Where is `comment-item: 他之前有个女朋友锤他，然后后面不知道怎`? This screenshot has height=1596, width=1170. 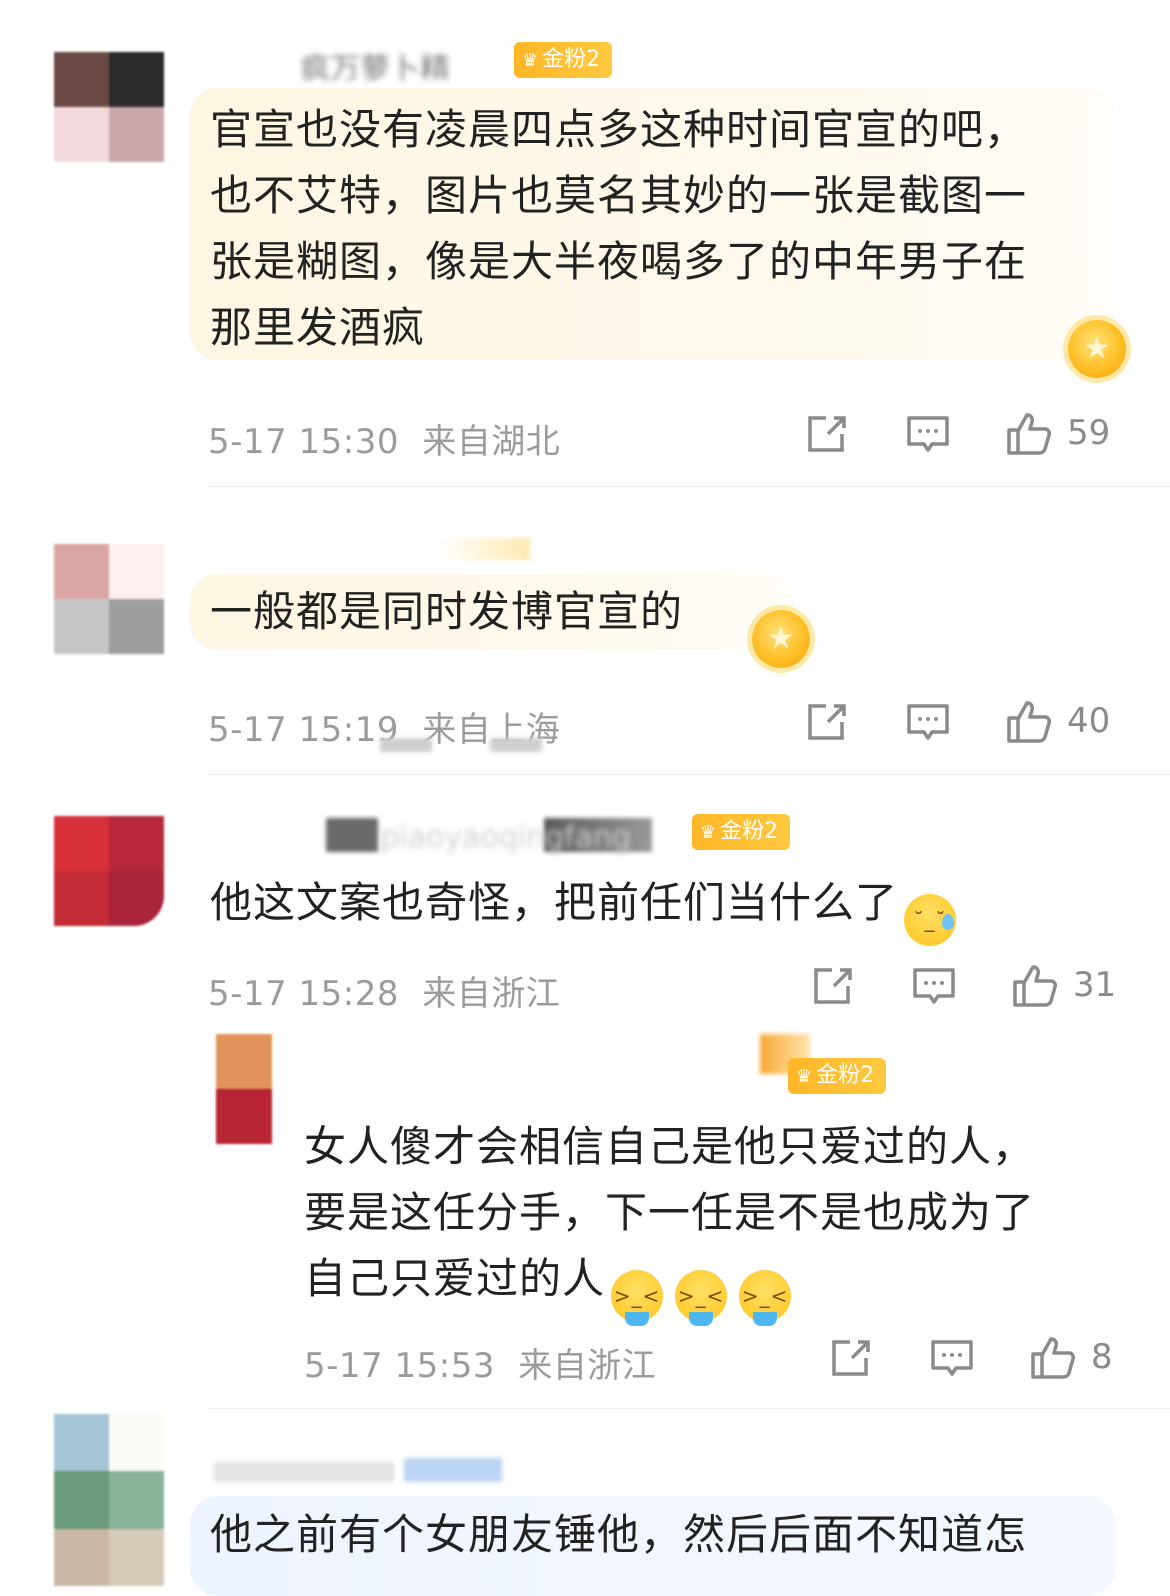 comment-item: 他之前有个女朋友锤他，然后后面不知道怎 is located at coordinates (585, 1503).